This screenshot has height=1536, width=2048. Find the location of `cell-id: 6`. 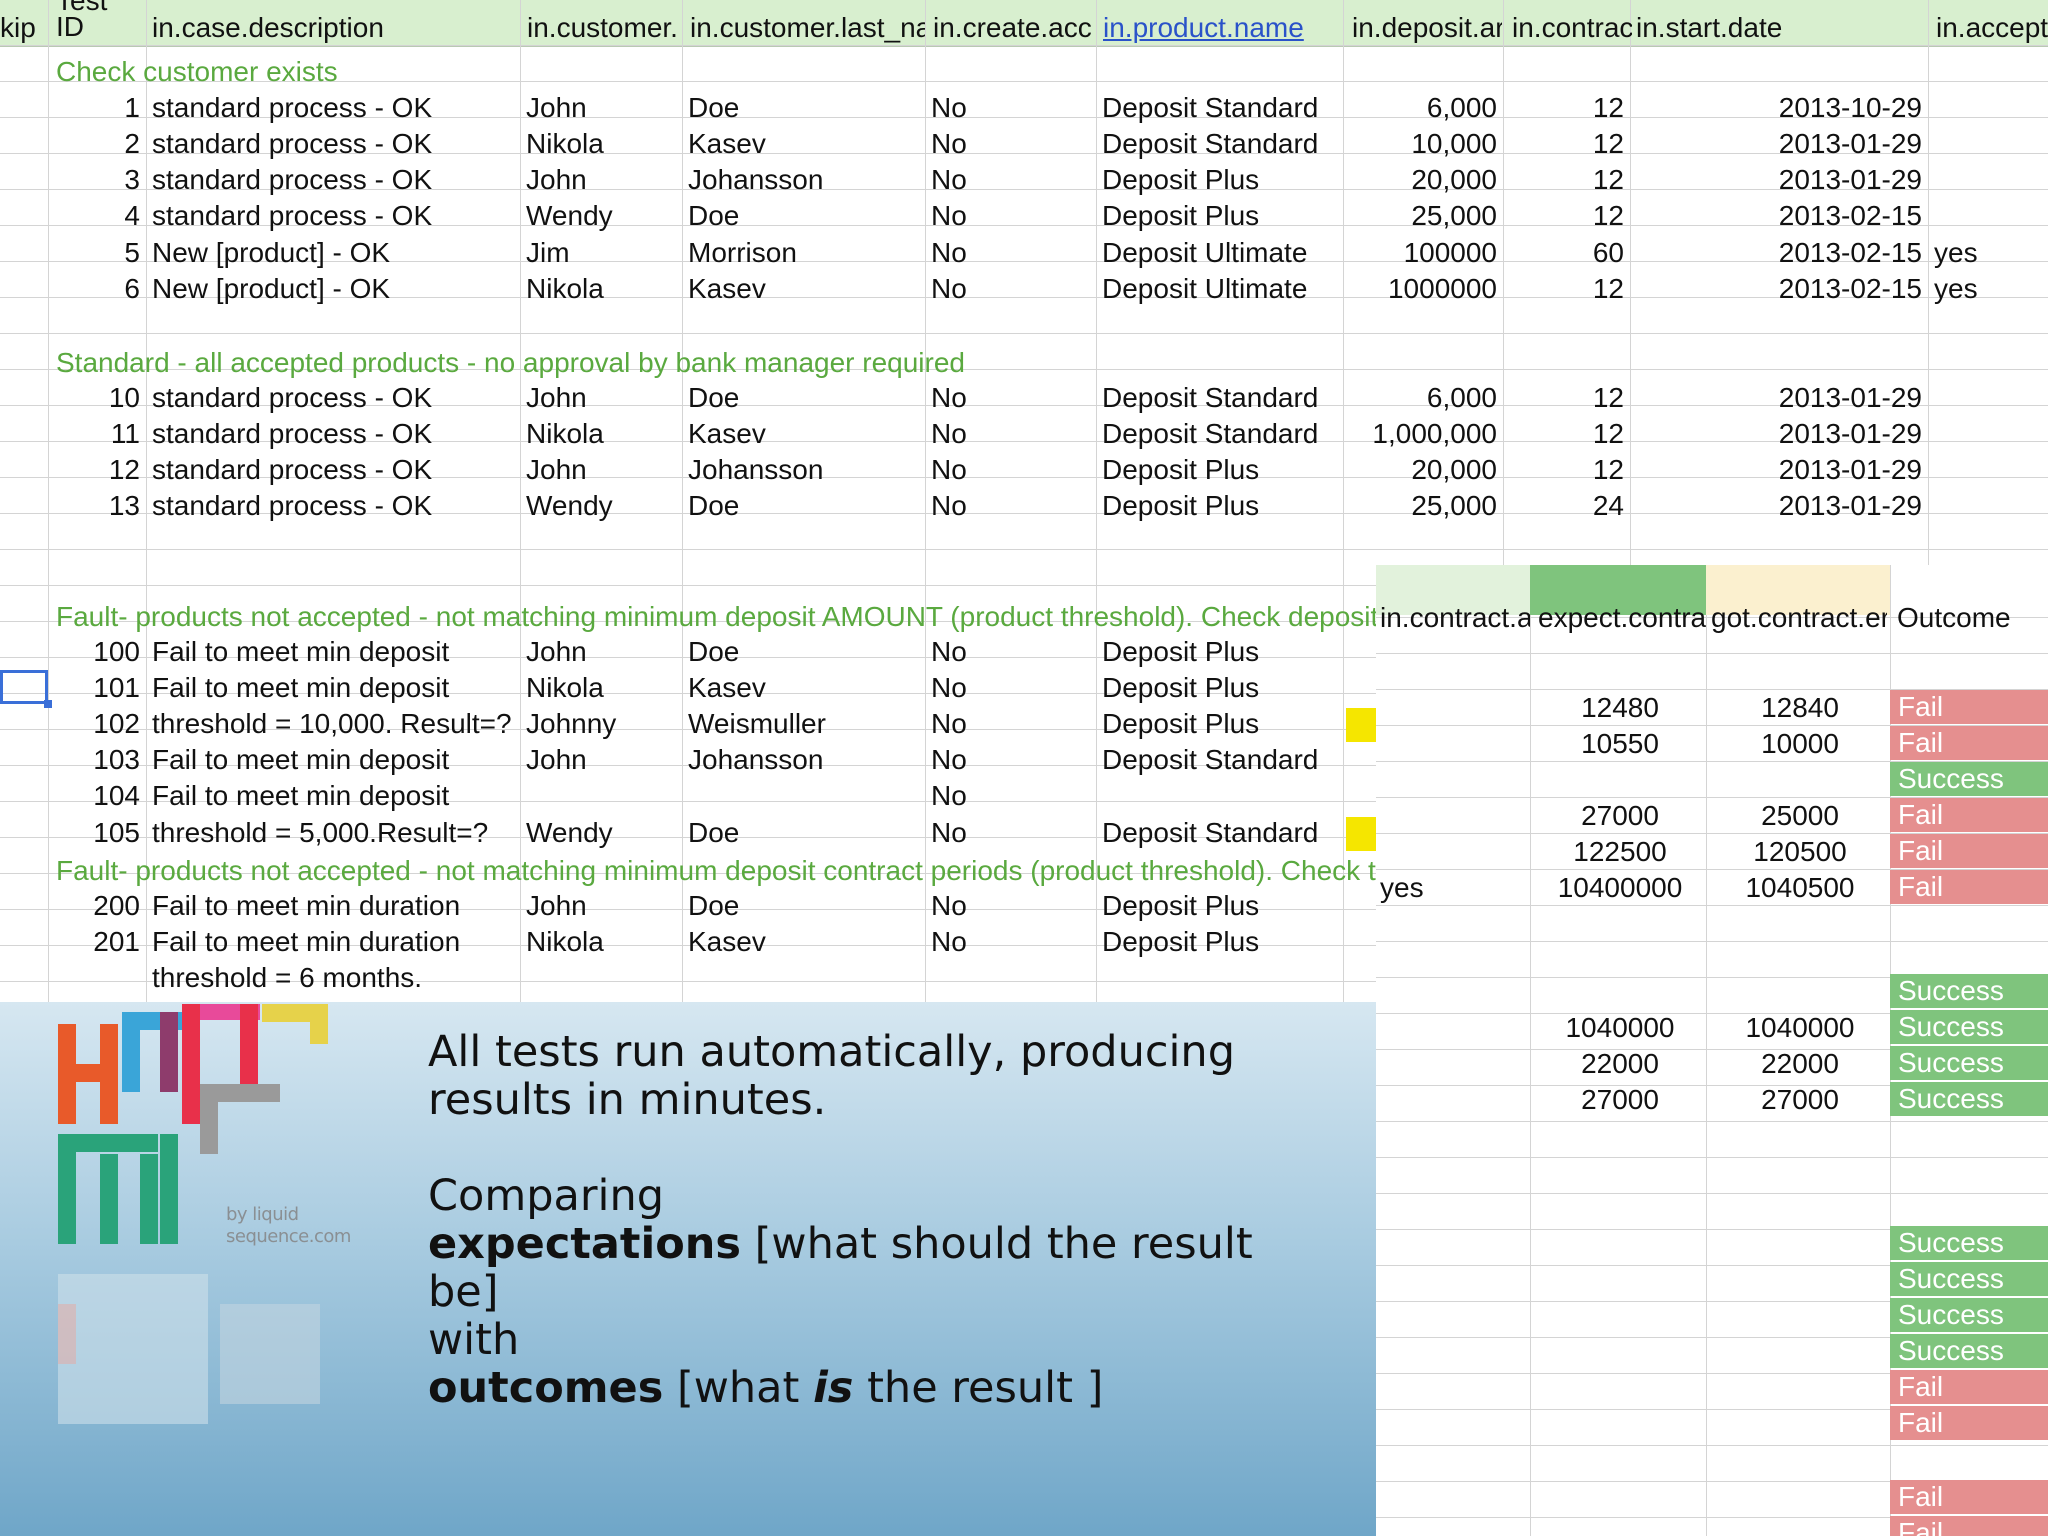

cell-id: 6 is located at coordinates (97, 289).